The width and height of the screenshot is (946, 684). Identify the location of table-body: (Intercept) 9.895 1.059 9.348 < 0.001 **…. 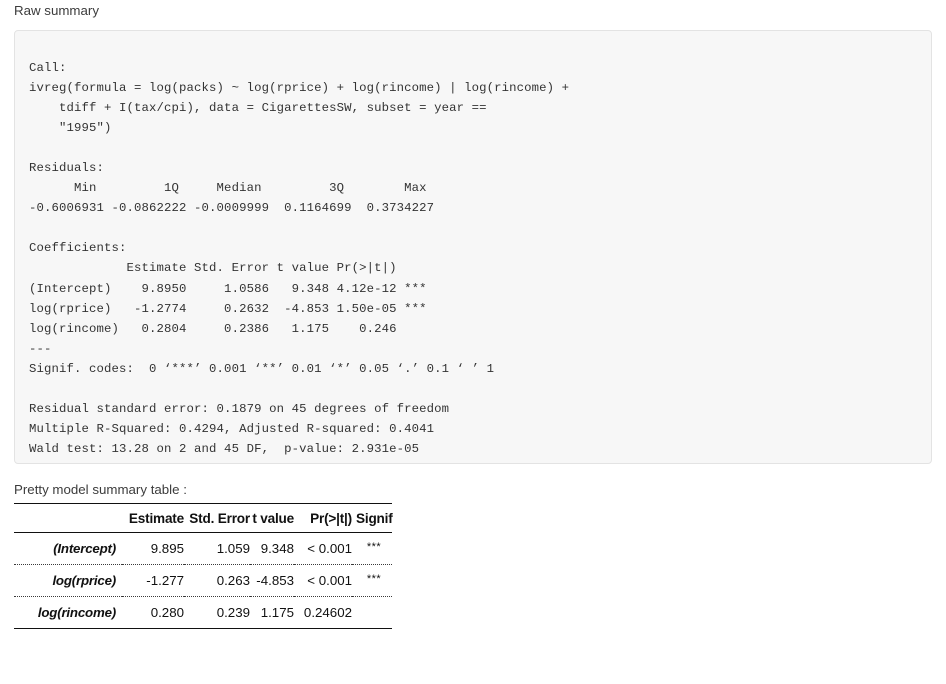
(203, 581).